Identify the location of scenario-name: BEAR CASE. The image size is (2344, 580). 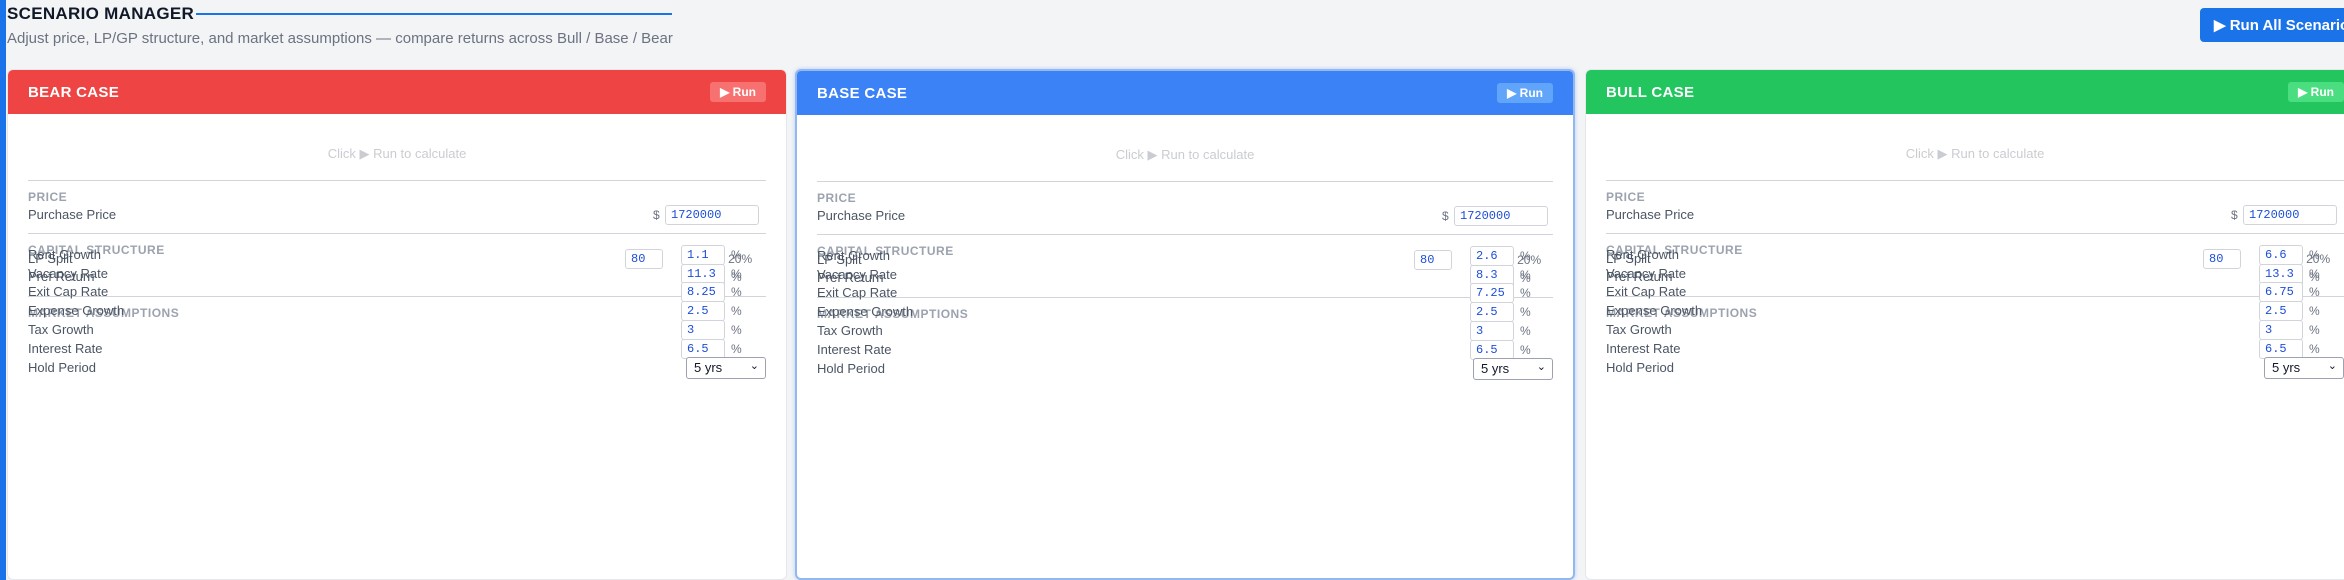
(74, 92).